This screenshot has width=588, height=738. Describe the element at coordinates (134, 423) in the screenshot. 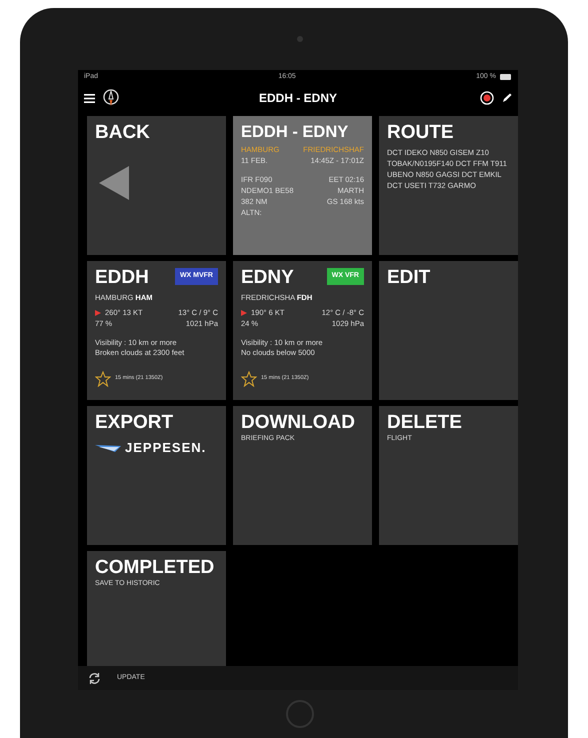

I see `tile-title: EXPORT` at that location.